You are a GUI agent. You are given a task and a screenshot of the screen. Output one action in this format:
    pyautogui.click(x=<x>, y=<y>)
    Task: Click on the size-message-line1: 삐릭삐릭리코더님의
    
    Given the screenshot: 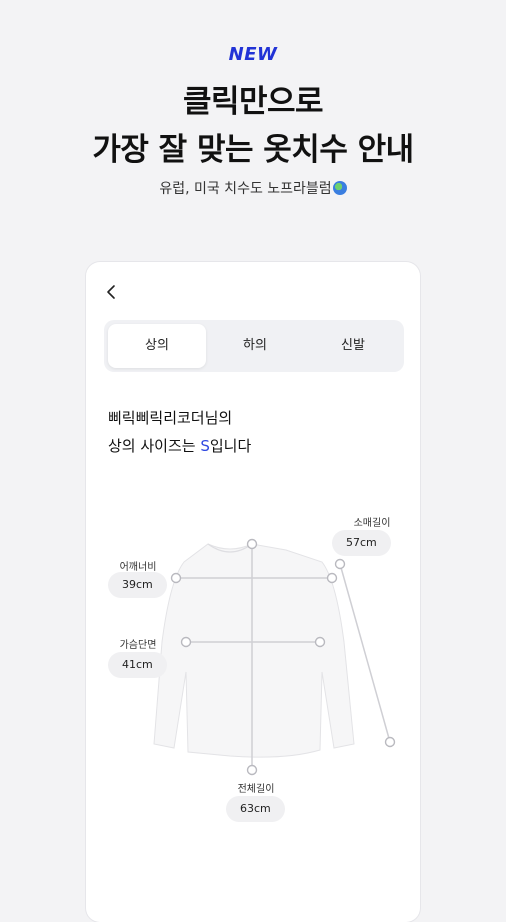 What is the action you would take?
    pyautogui.click(x=170, y=418)
    